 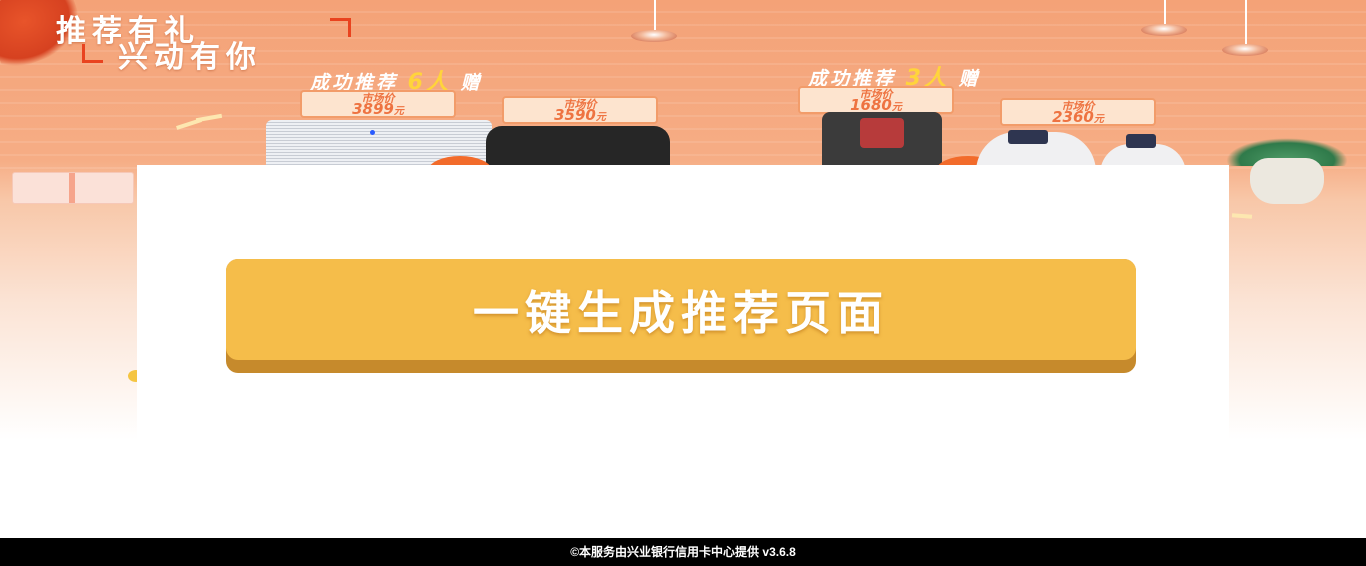 What do you see at coordinates (372, 132) in the screenshot?
I see `air-purifier-indicator` at bounding box center [372, 132].